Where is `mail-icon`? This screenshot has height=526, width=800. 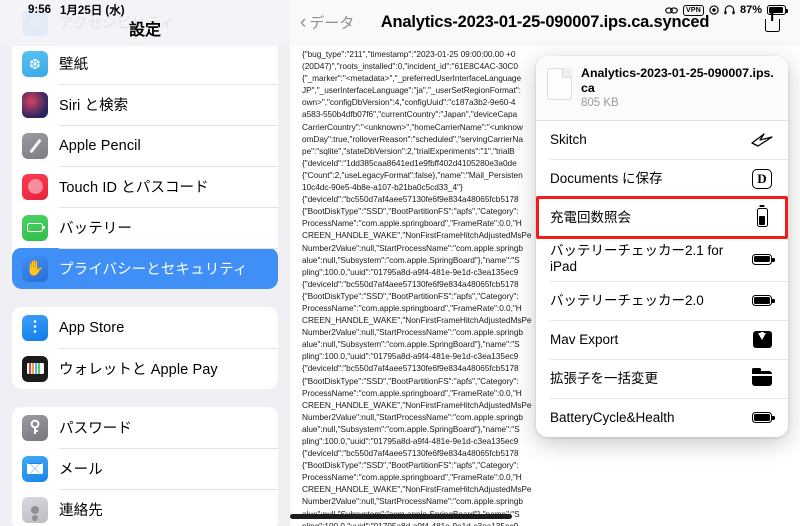 mail-icon is located at coordinates (35, 468).